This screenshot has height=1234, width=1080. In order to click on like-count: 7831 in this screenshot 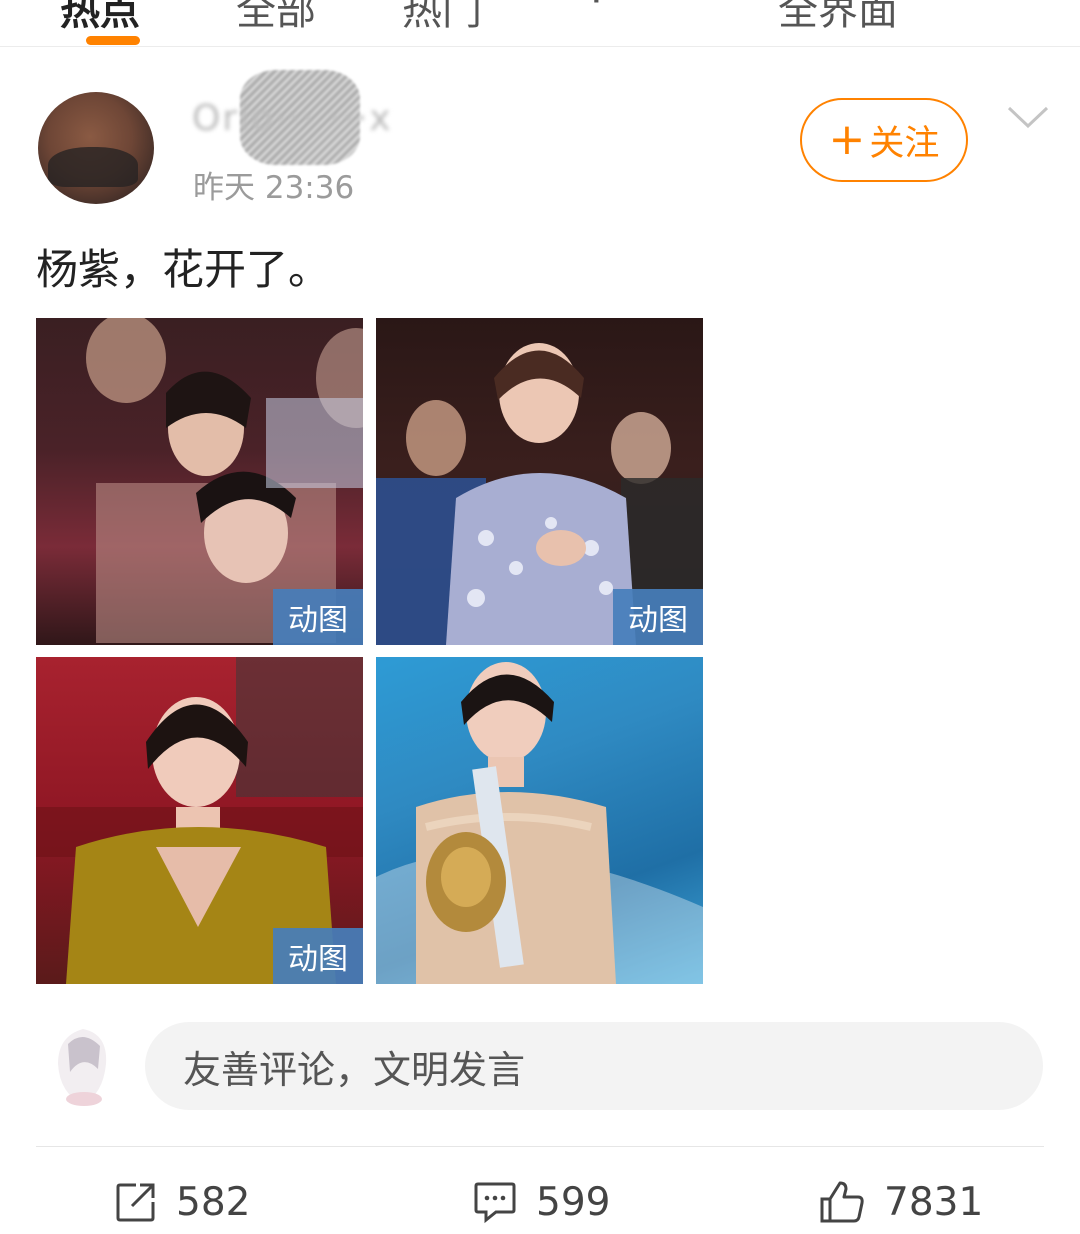, I will do `click(934, 1202)`.